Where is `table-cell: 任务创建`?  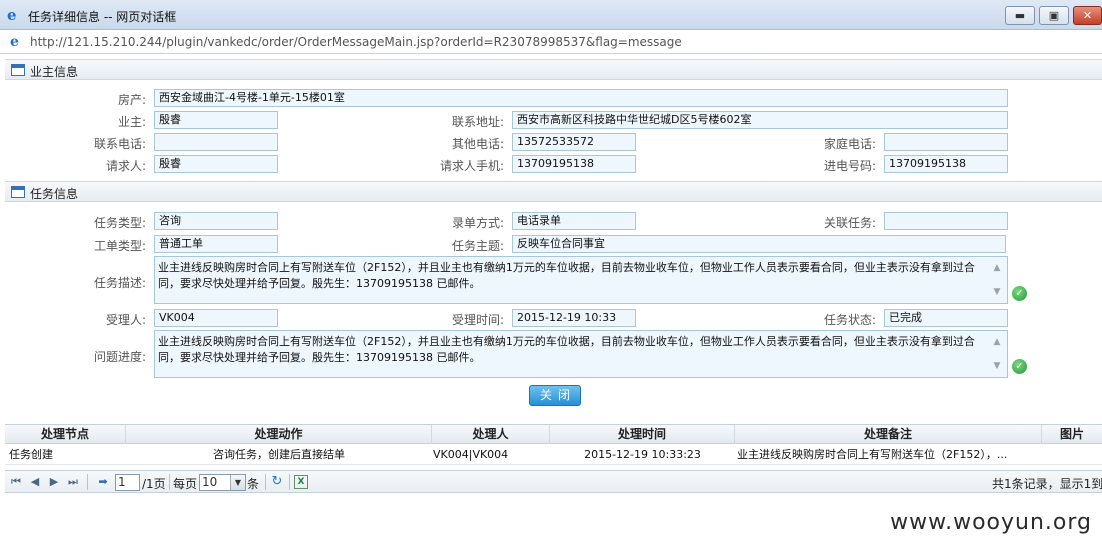 table-cell: 任务创建 is located at coordinates (31, 454).